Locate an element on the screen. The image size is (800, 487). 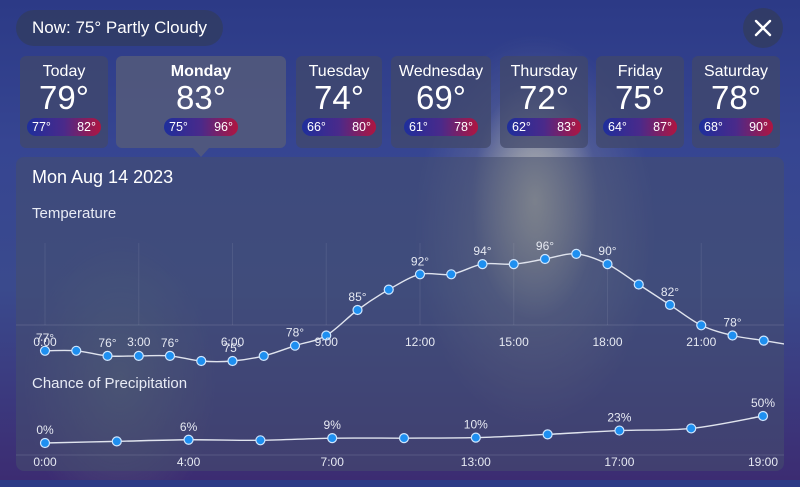
low-temp: 66° is located at coordinates (316, 127).